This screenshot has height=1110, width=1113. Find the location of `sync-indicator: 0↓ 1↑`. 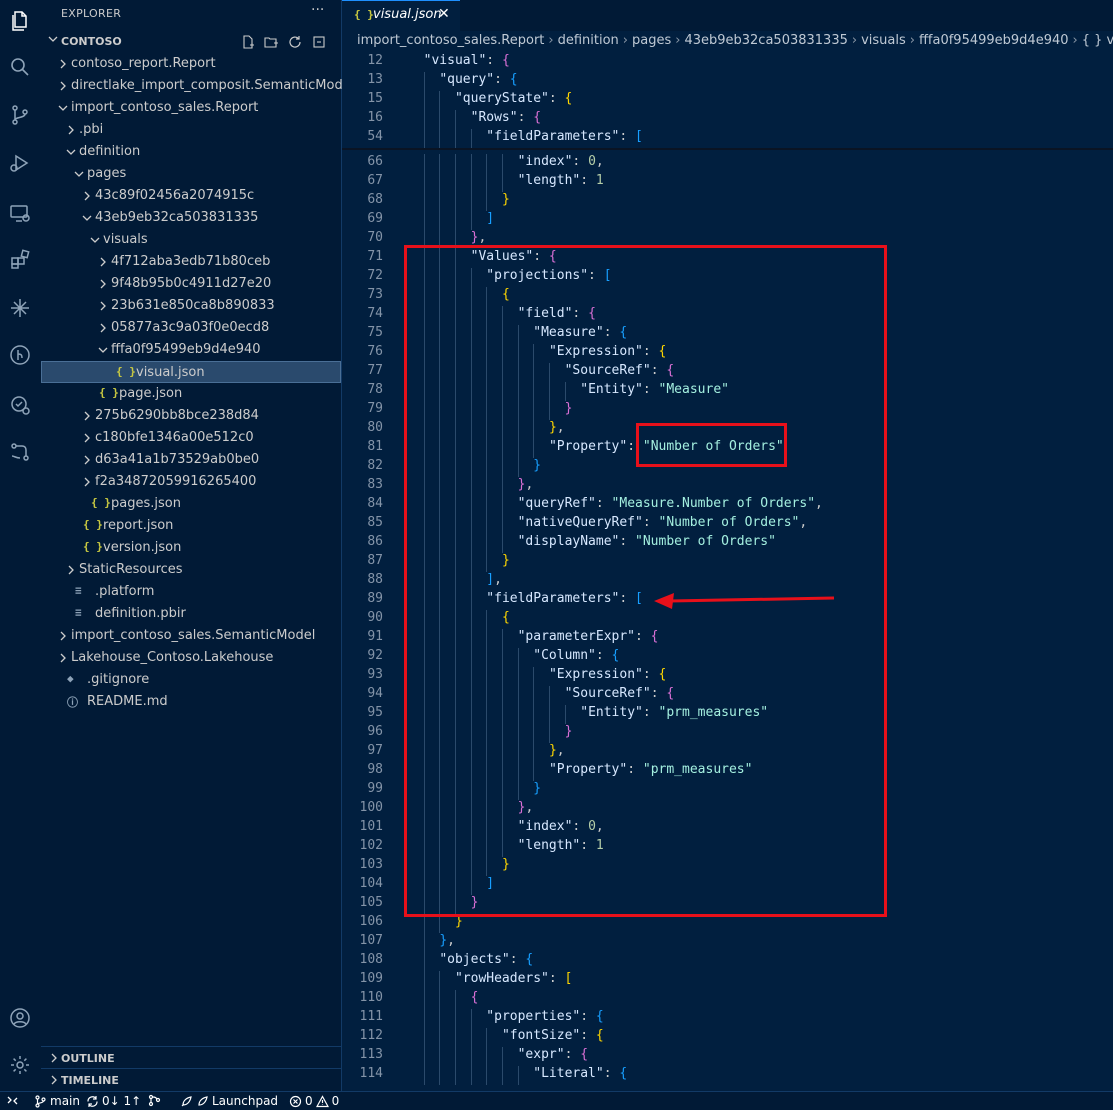

sync-indicator: 0↓ 1↑ is located at coordinates (113, 1101).